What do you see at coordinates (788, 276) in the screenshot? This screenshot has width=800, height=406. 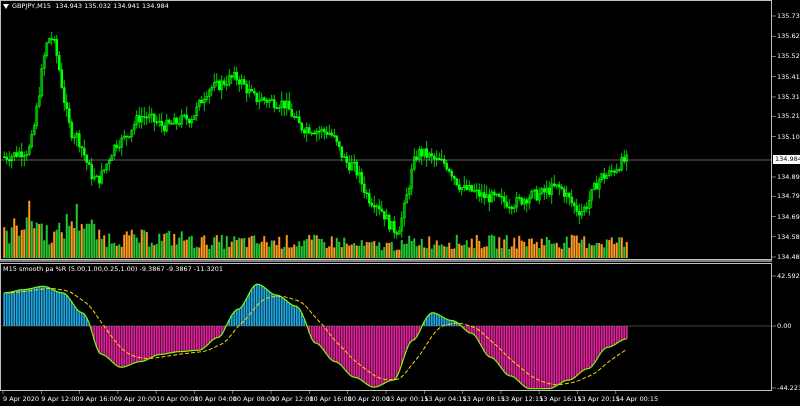 I see `osc-tick-label: 42.592` at bounding box center [788, 276].